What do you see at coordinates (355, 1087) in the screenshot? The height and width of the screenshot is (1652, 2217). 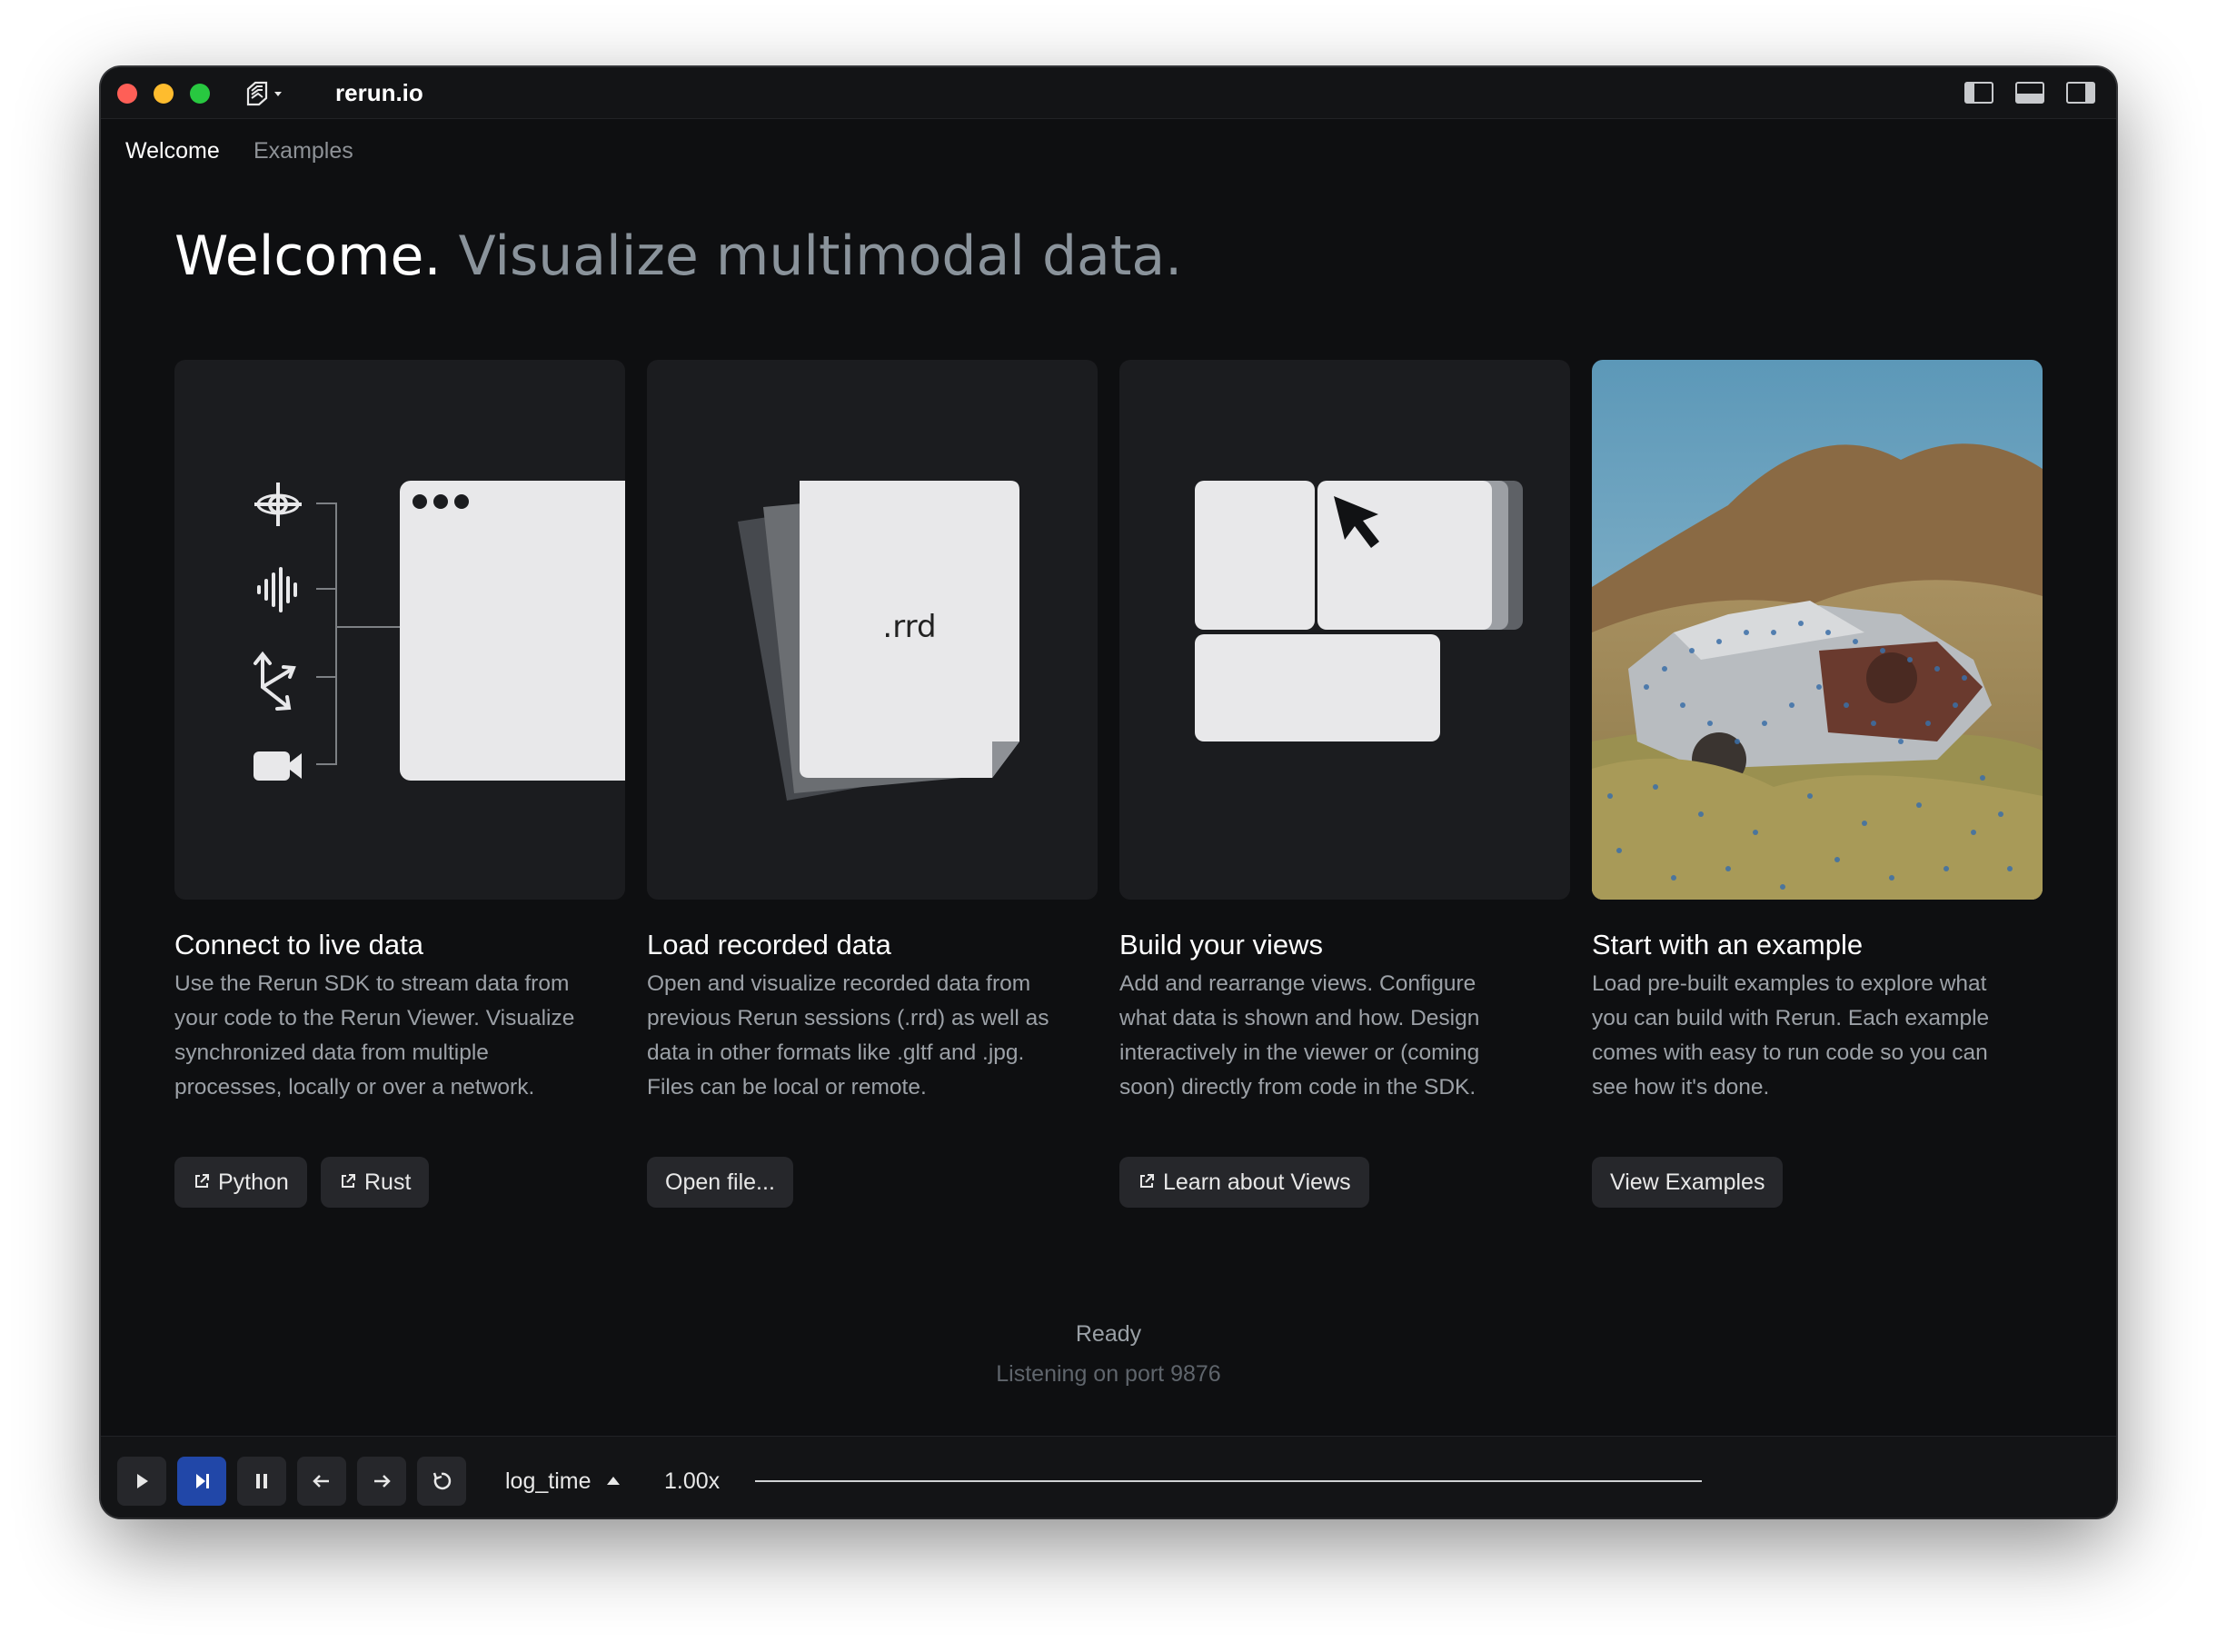 I see `description-line: processes, locally or over a network.` at bounding box center [355, 1087].